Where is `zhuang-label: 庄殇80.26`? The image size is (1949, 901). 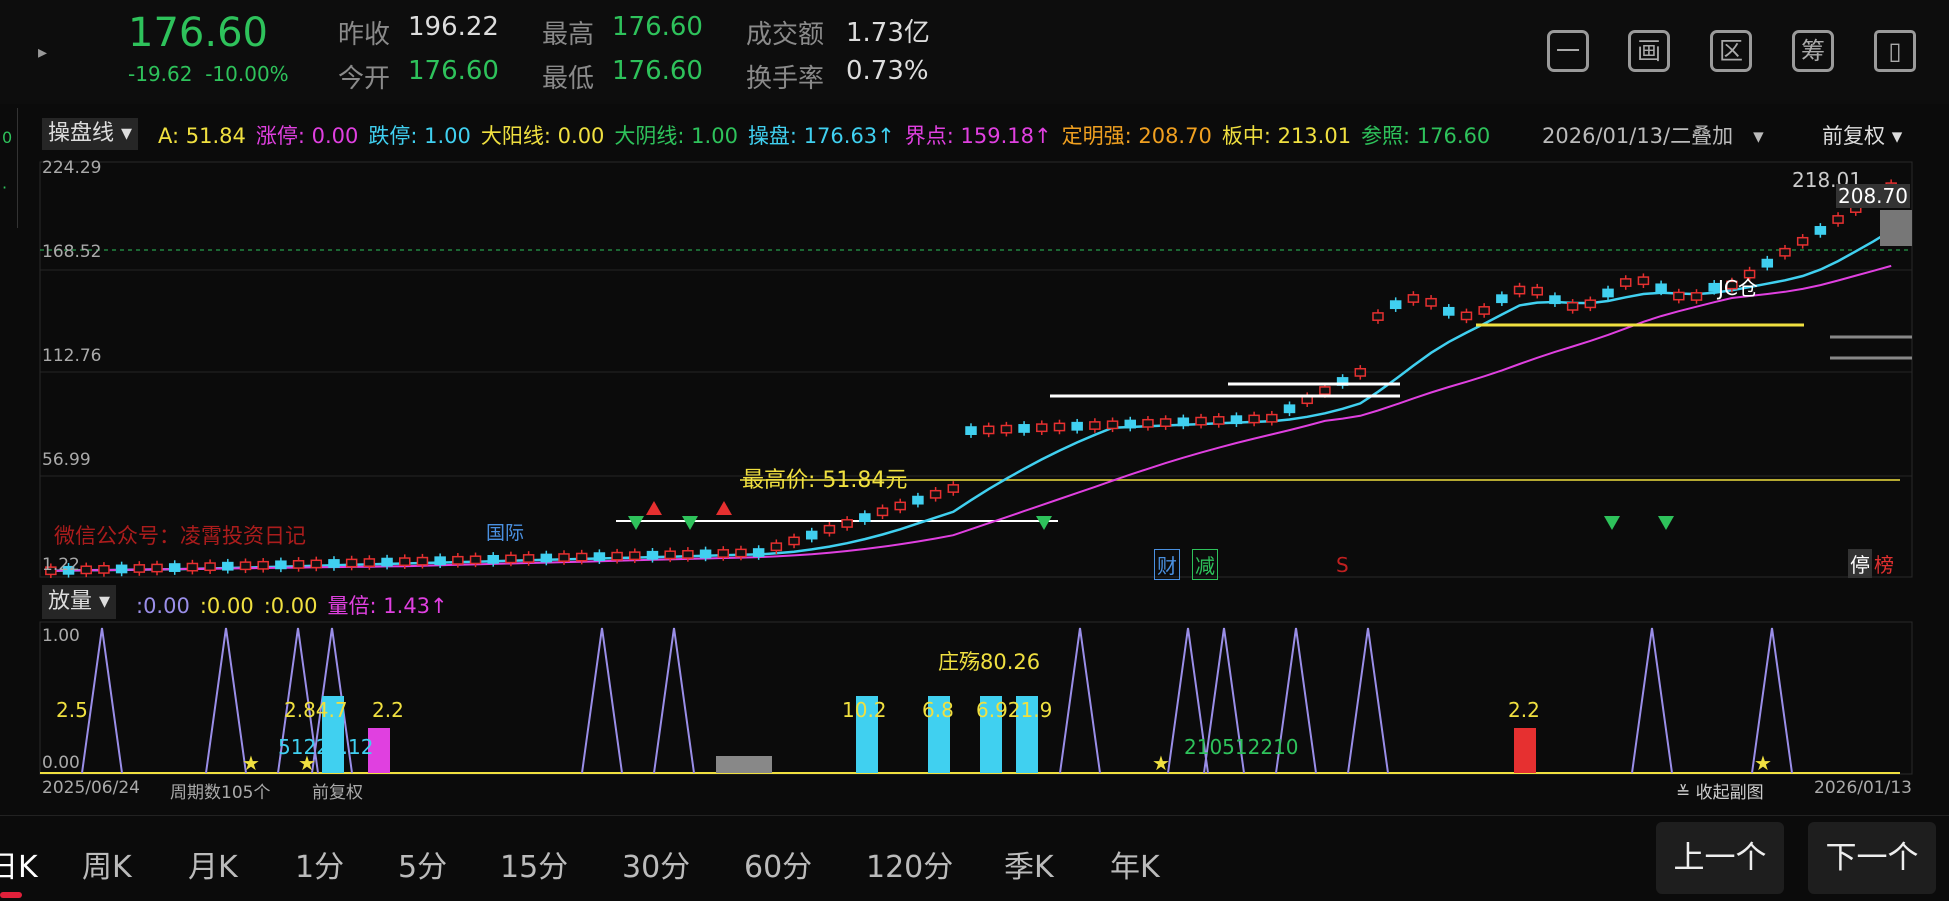 zhuang-label: 庄殇80.26 is located at coordinates (989, 662).